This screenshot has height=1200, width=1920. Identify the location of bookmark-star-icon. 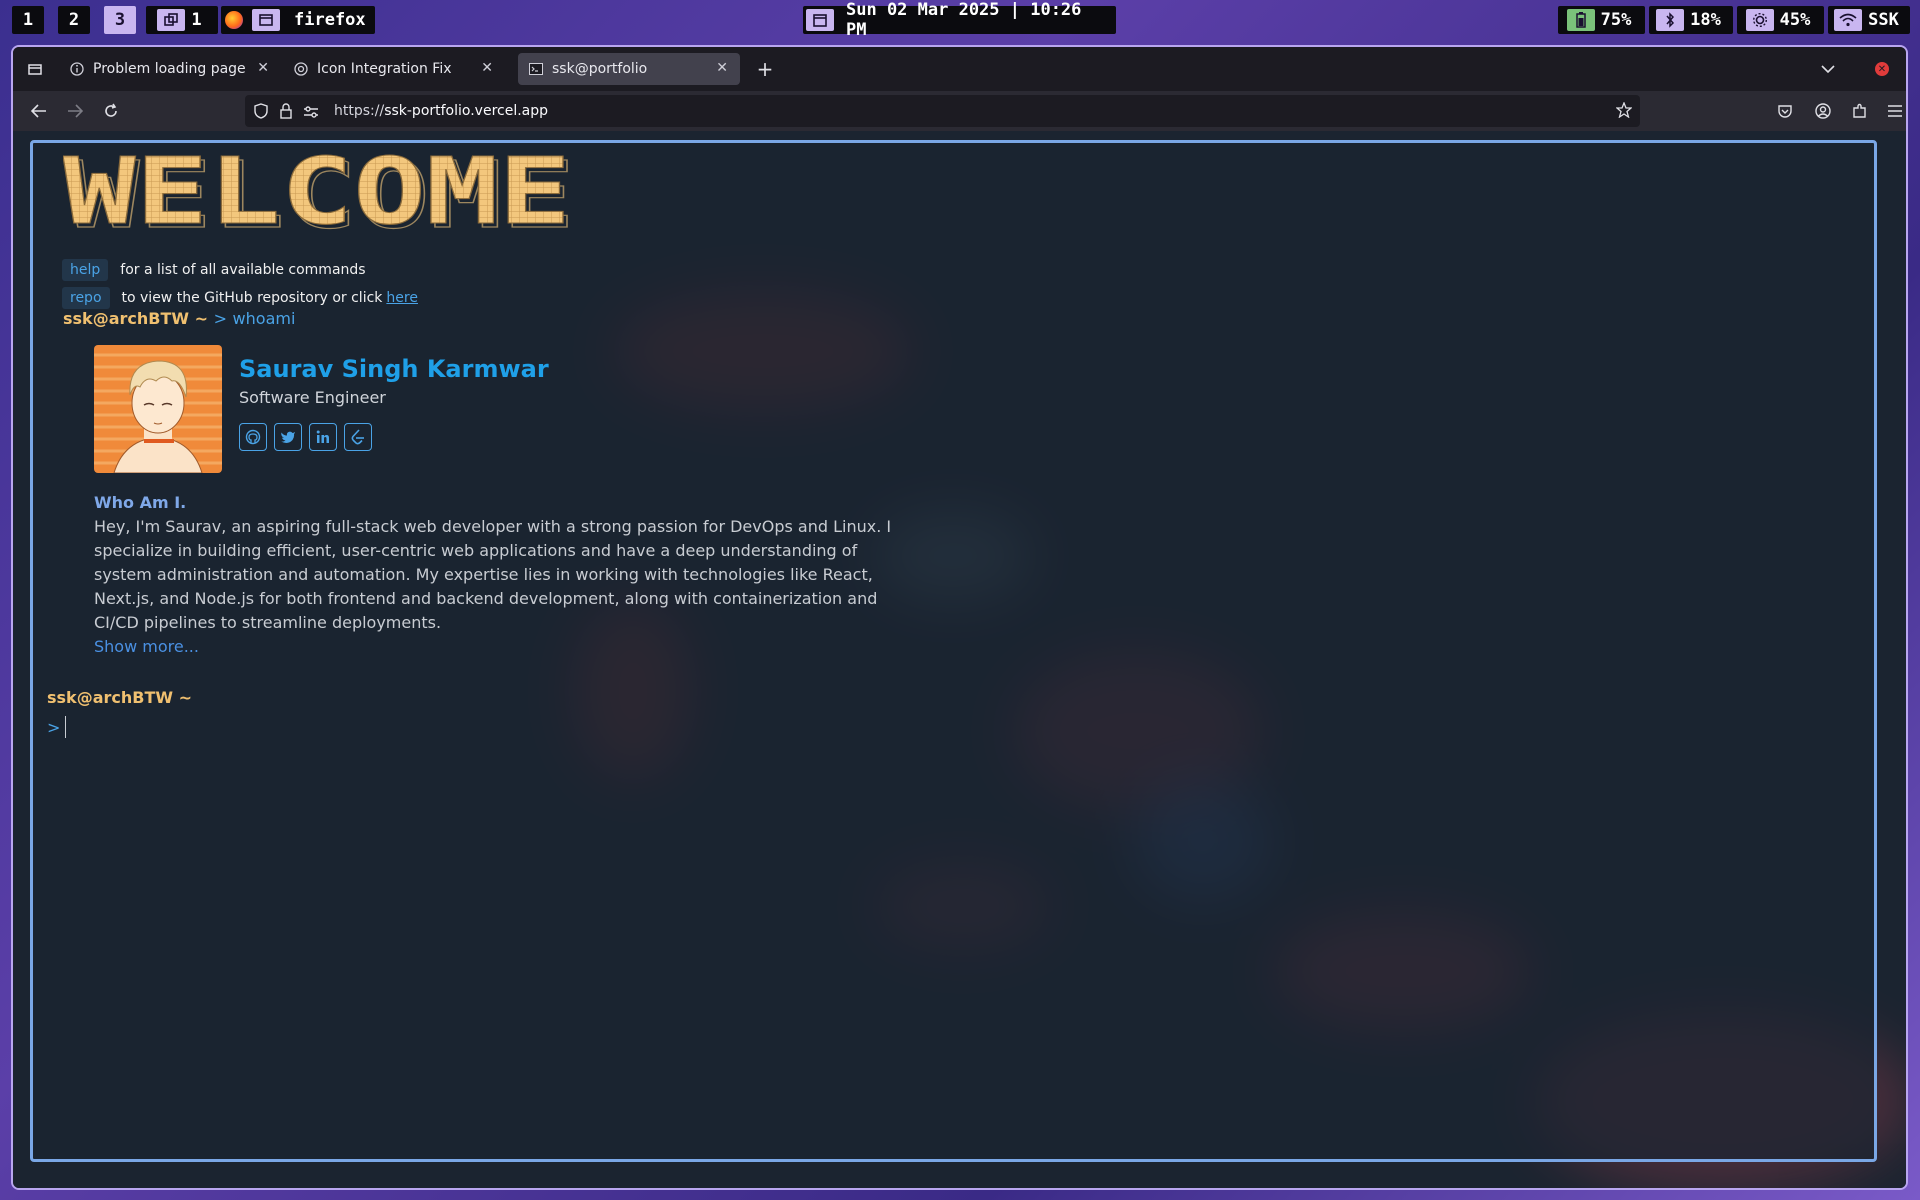
(1624, 111).